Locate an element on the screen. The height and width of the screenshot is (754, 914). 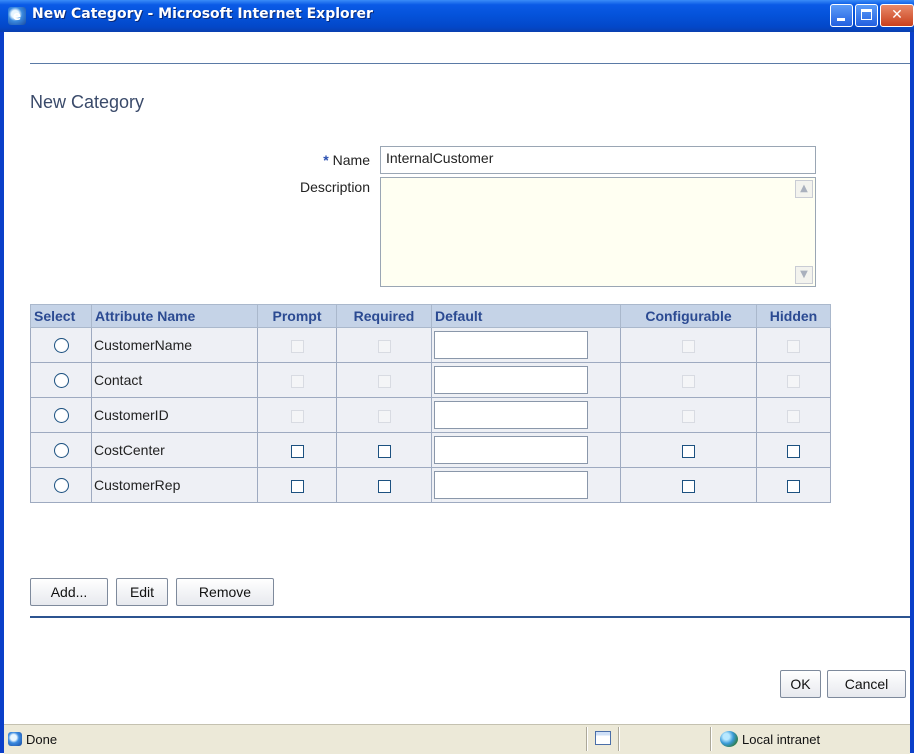
header-configurable: Configurable is located at coordinates (688, 316).